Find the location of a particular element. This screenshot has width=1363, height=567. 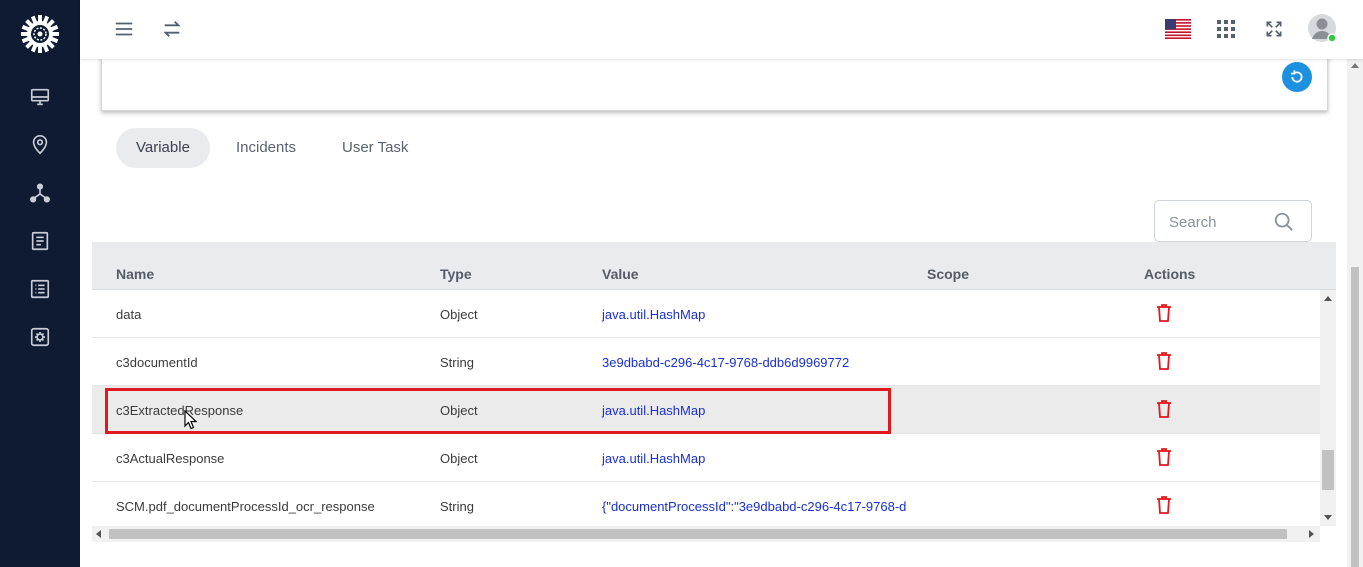

us-flag-icon is located at coordinates (1178, 29).